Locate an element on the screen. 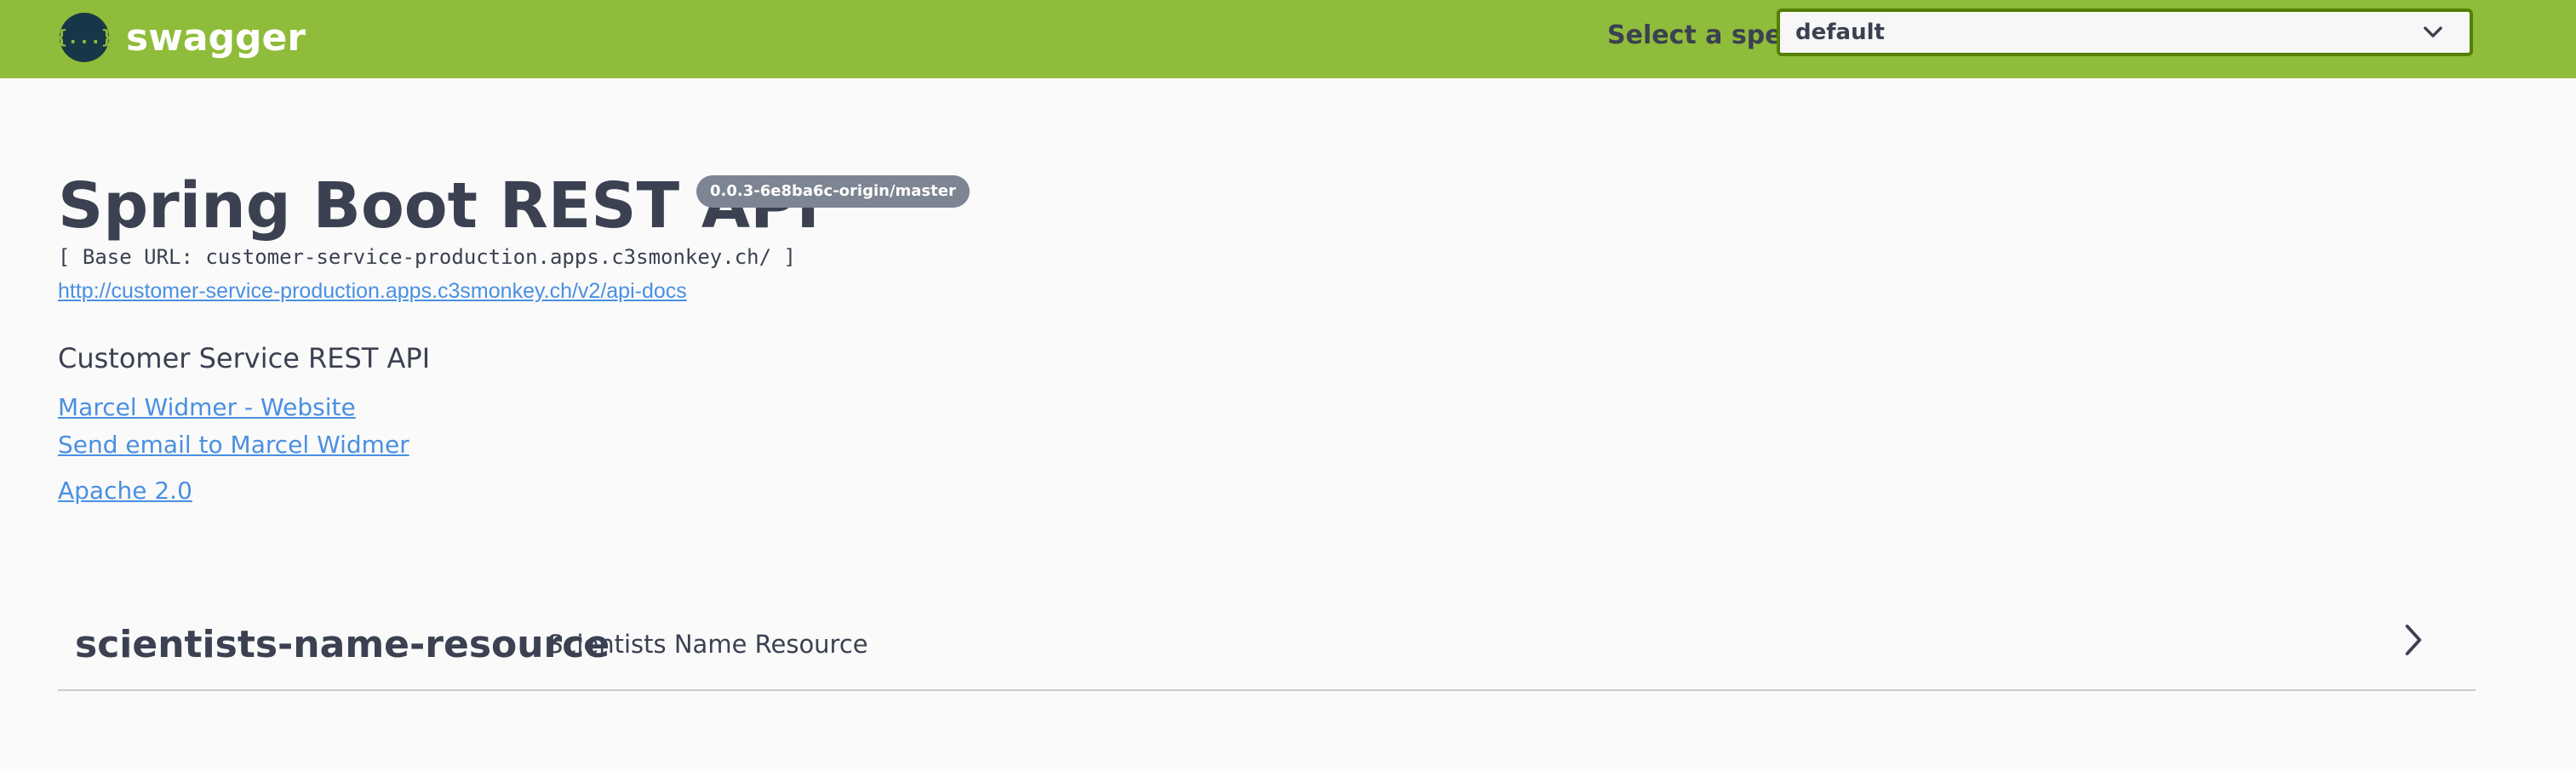  spec-select: default is located at coordinates (2125, 32).